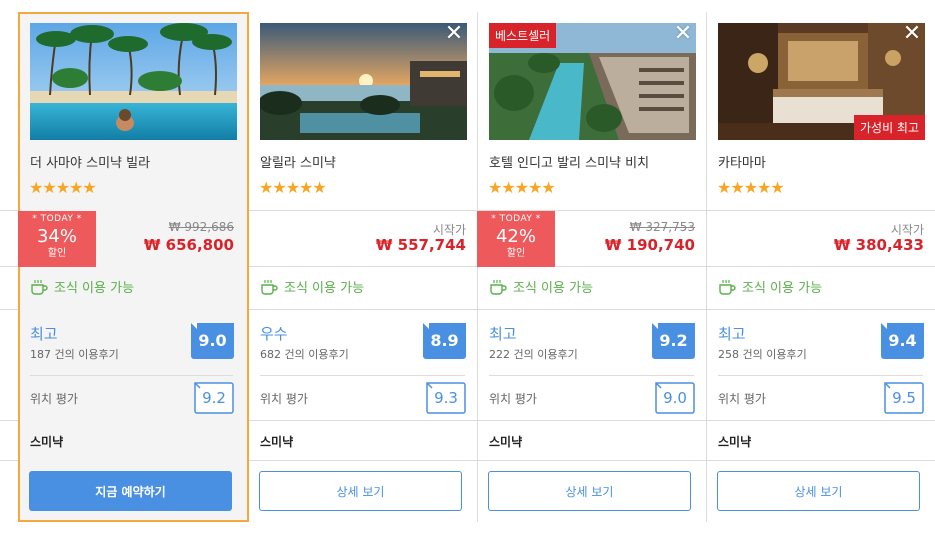 Image resolution: width=935 pixels, height=535 pixels. I want to click on location-score-badge: 9.0, so click(675, 398).